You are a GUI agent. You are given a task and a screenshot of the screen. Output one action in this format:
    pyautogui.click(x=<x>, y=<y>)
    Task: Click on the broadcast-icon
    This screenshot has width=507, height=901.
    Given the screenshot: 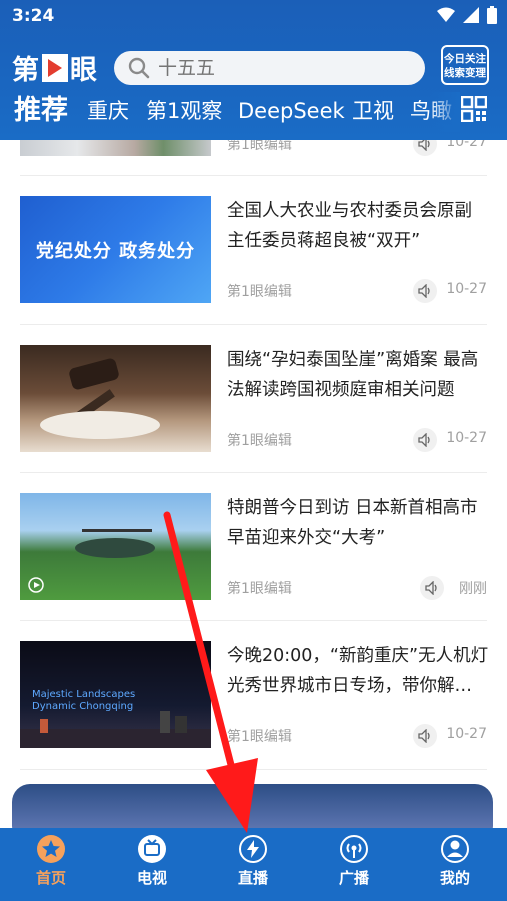 What is the action you would take?
    pyautogui.click(x=354, y=849)
    